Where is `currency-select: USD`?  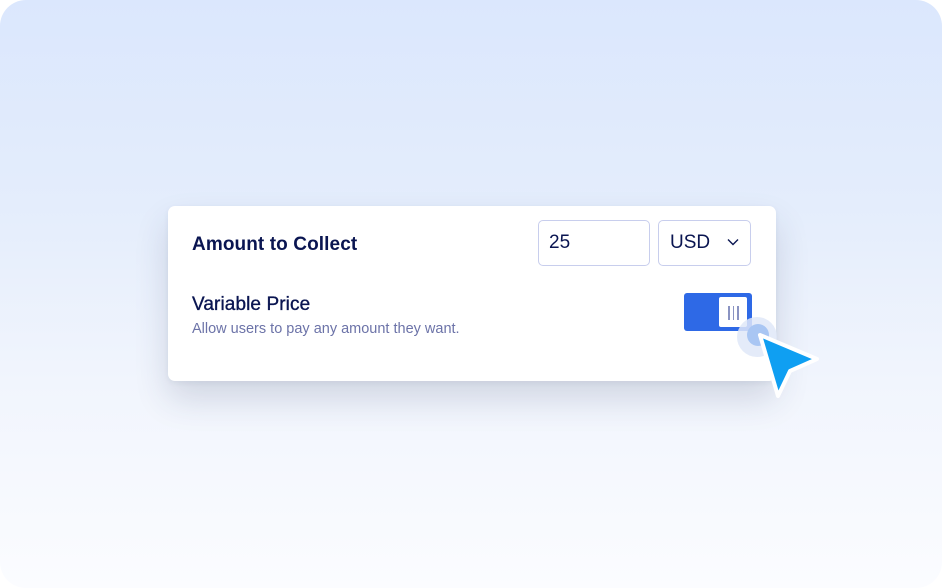 currency-select: USD is located at coordinates (704, 243).